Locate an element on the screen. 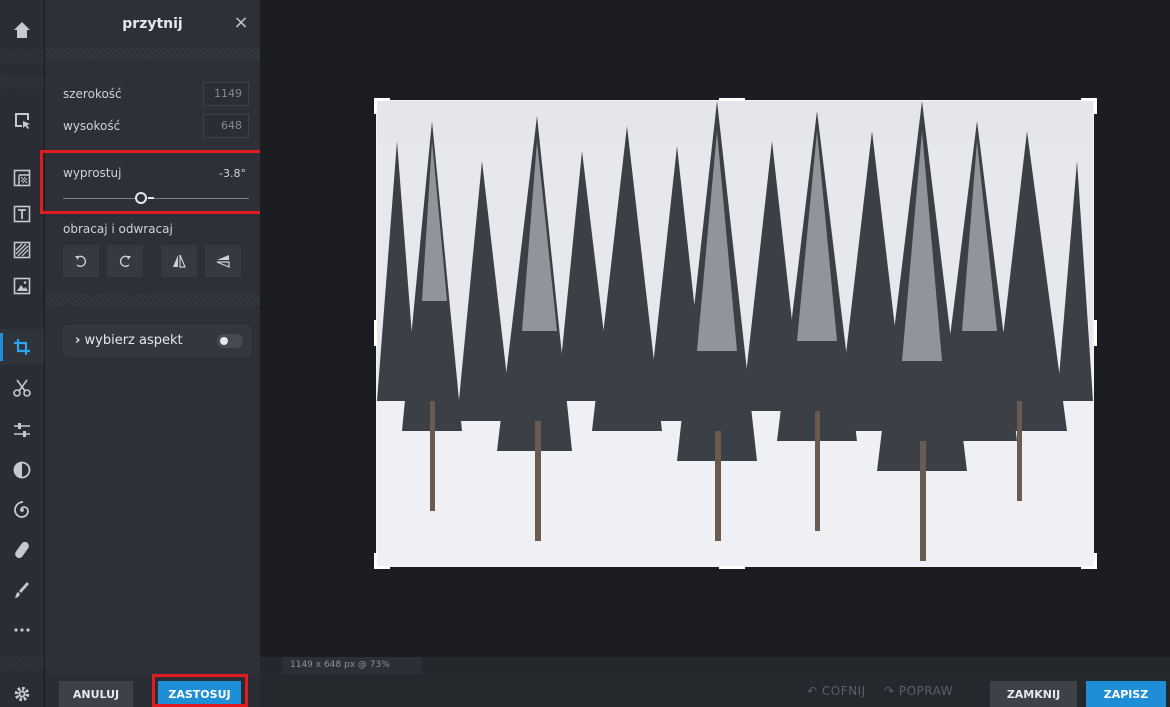  brush-icon is located at coordinates (22, 590).